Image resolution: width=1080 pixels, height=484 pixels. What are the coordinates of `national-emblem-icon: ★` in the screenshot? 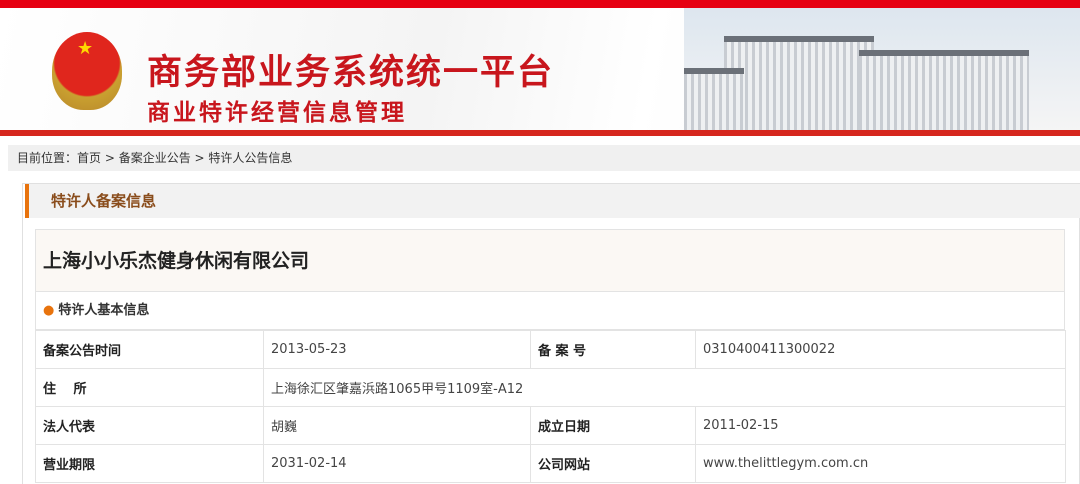 It's located at (87, 71).